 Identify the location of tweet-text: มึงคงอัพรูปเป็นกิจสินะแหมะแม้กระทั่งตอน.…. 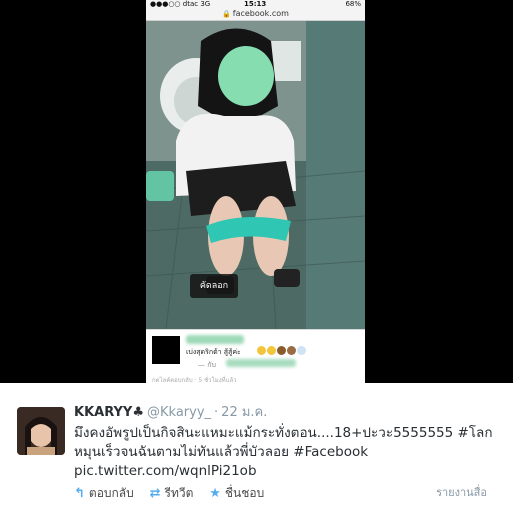
(289, 452).